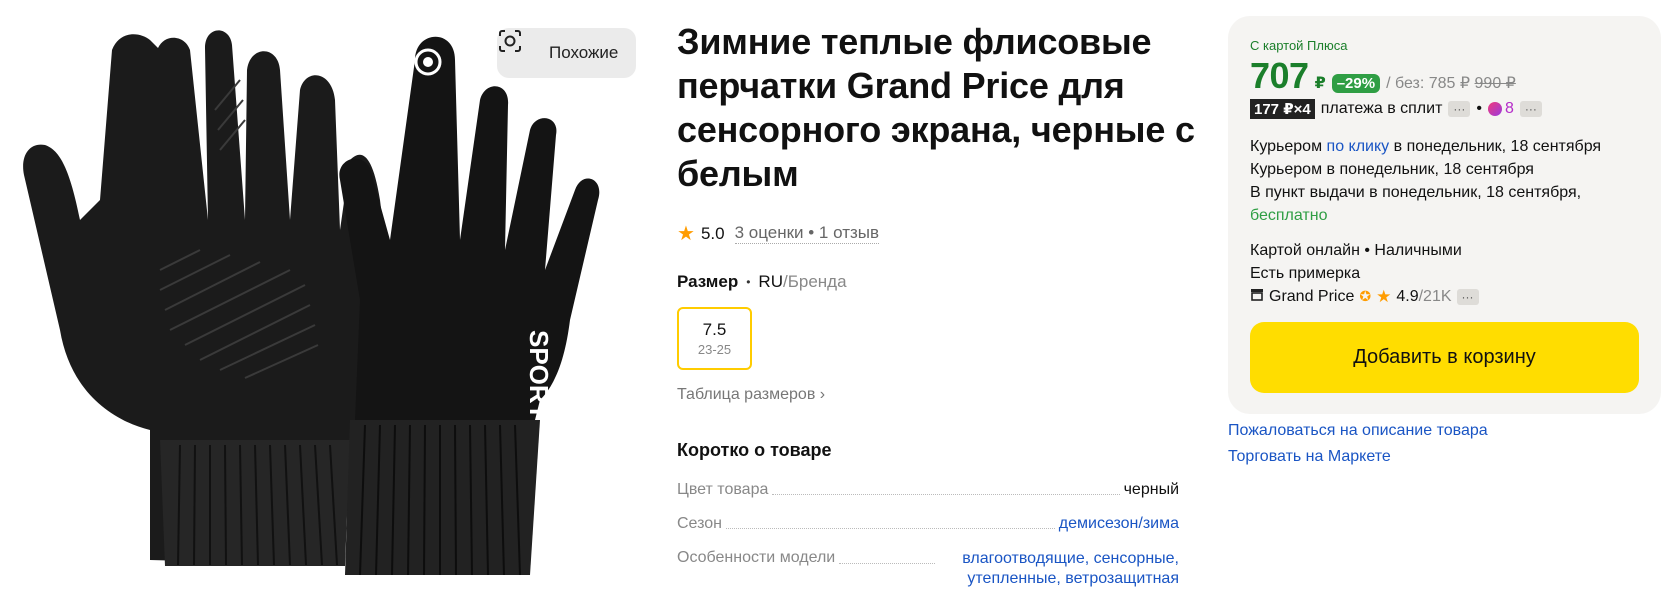 The image size is (1673, 589). I want to click on split-text: платежа в сплит, so click(1381, 108).